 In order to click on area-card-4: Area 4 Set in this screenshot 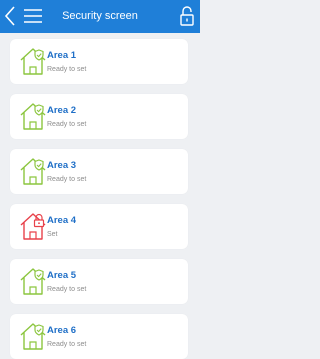, I will do `click(99, 226)`.